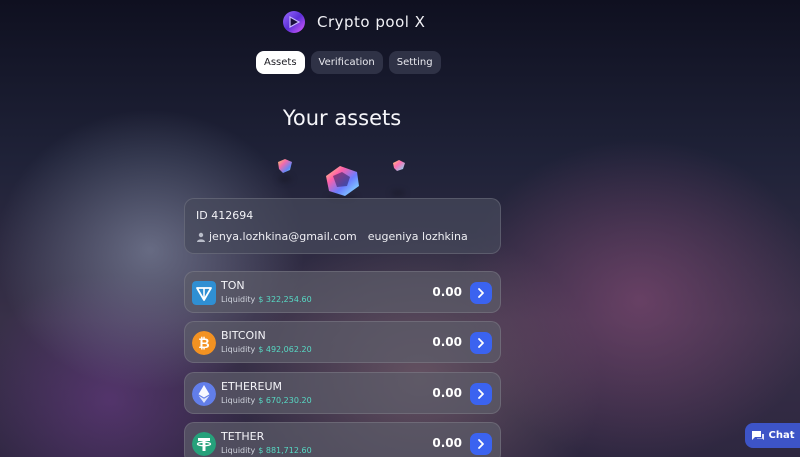 Image resolution: width=800 pixels, height=457 pixels. What do you see at coordinates (225, 215) in the screenshot?
I see `user-id: ID 412694` at bounding box center [225, 215].